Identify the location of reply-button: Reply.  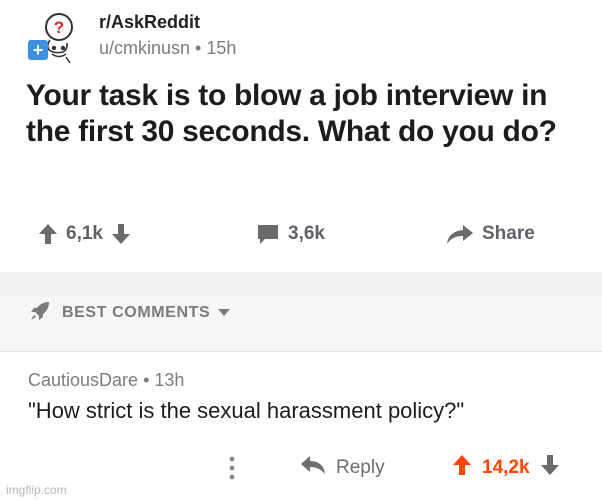
(342, 468).